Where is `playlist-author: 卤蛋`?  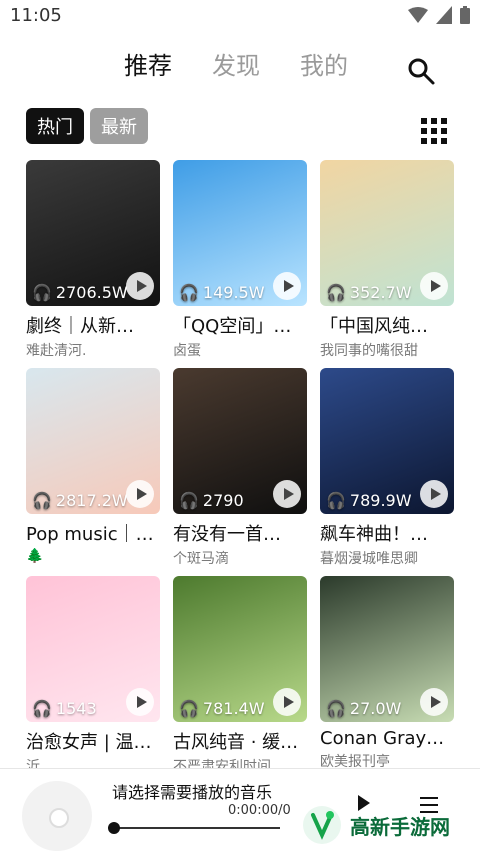 playlist-author: 卤蛋 is located at coordinates (187, 351).